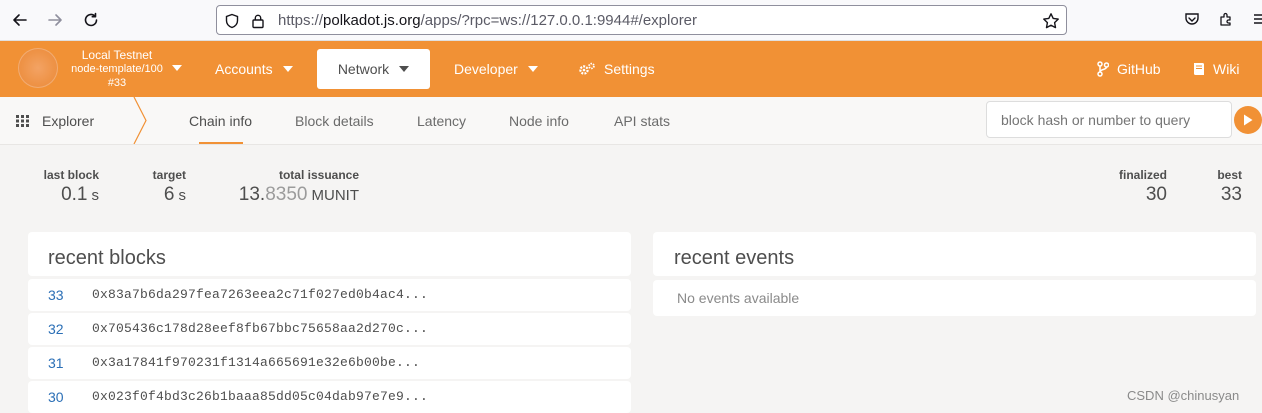 Image resolution: width=1262 pixels, height=413 pixels. Describe the element at coordinates (1142, 175) in the screenshot. I see `stat-finalized-label: finalized` at that location.